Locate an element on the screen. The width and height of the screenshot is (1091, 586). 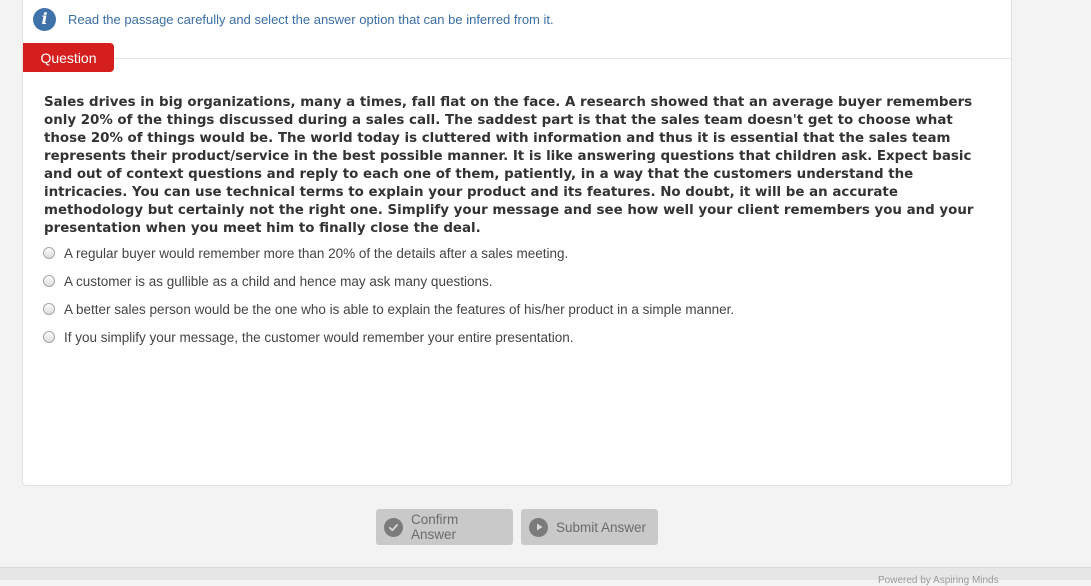
submit-answer-button: Submit Answer is located at coordinates (589, 527).